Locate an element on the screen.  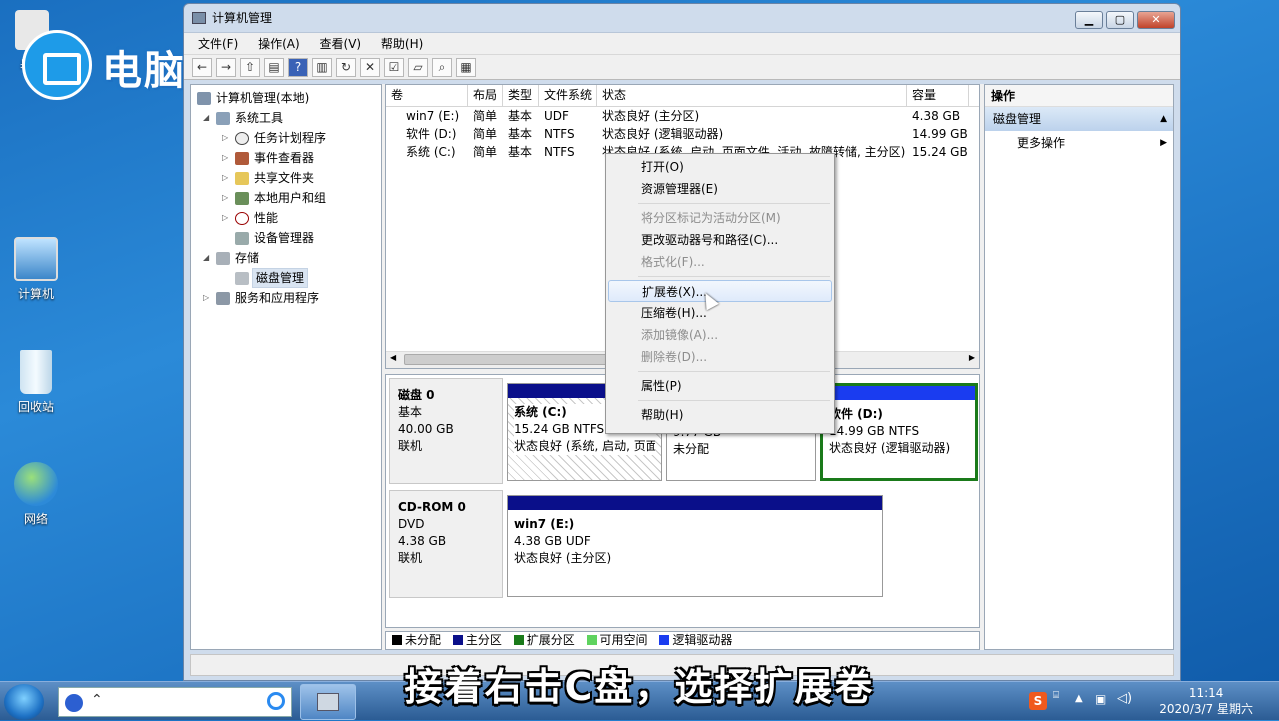
desktop-icon-computer: 计算机 is located at coordinates (36, 269).